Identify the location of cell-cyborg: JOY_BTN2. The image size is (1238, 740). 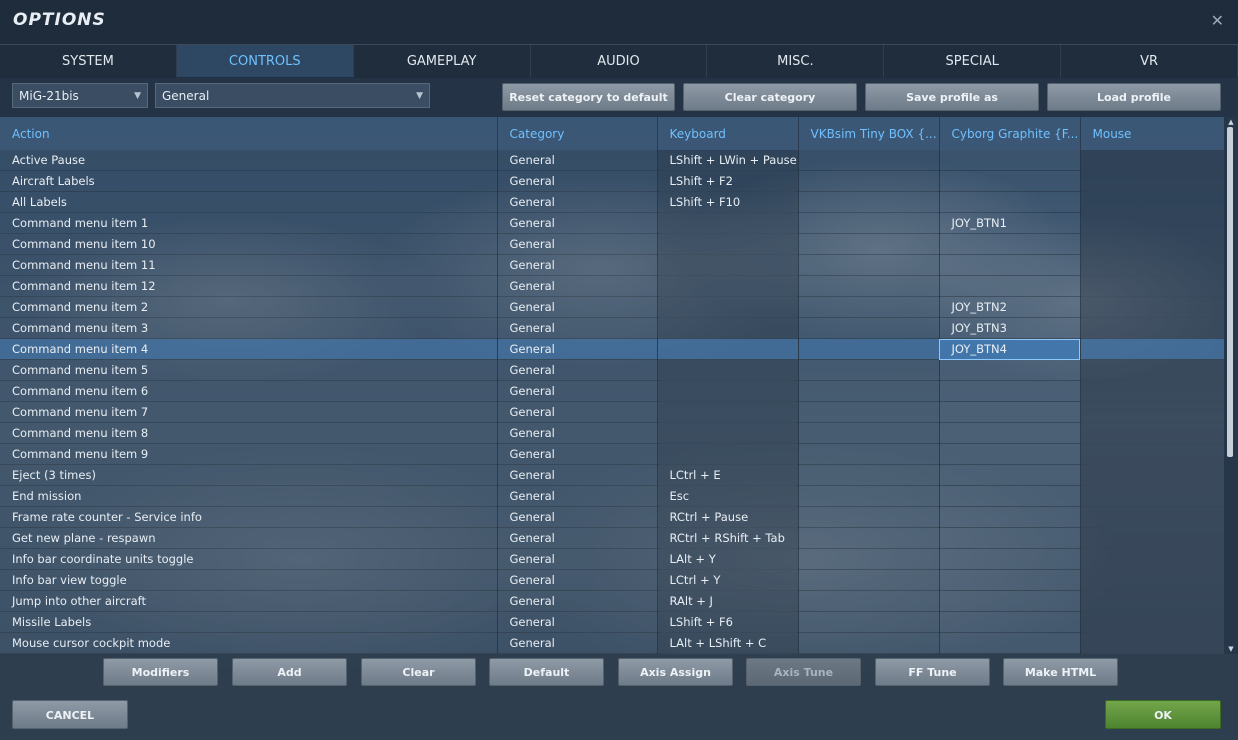
(1010, 307).